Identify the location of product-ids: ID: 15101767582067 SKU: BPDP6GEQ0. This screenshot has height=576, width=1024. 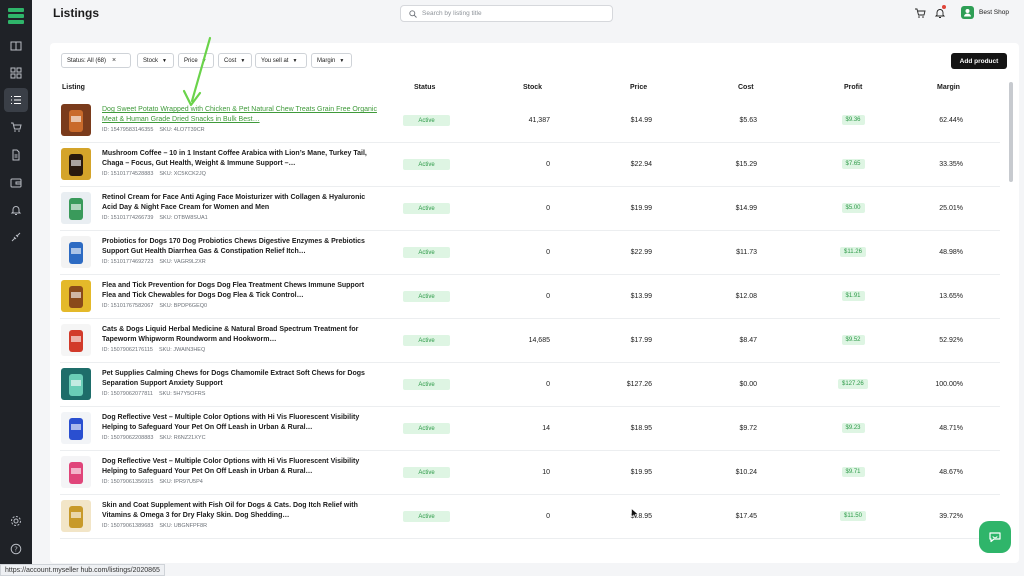
(154, 306).